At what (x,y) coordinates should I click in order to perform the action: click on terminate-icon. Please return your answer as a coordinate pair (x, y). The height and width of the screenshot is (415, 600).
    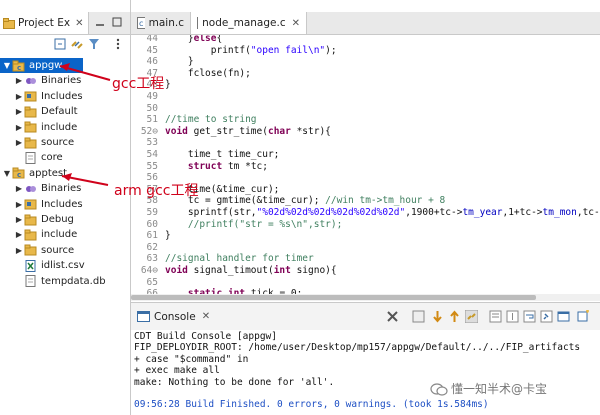
    Looking at the image, I should click on (392, 316).